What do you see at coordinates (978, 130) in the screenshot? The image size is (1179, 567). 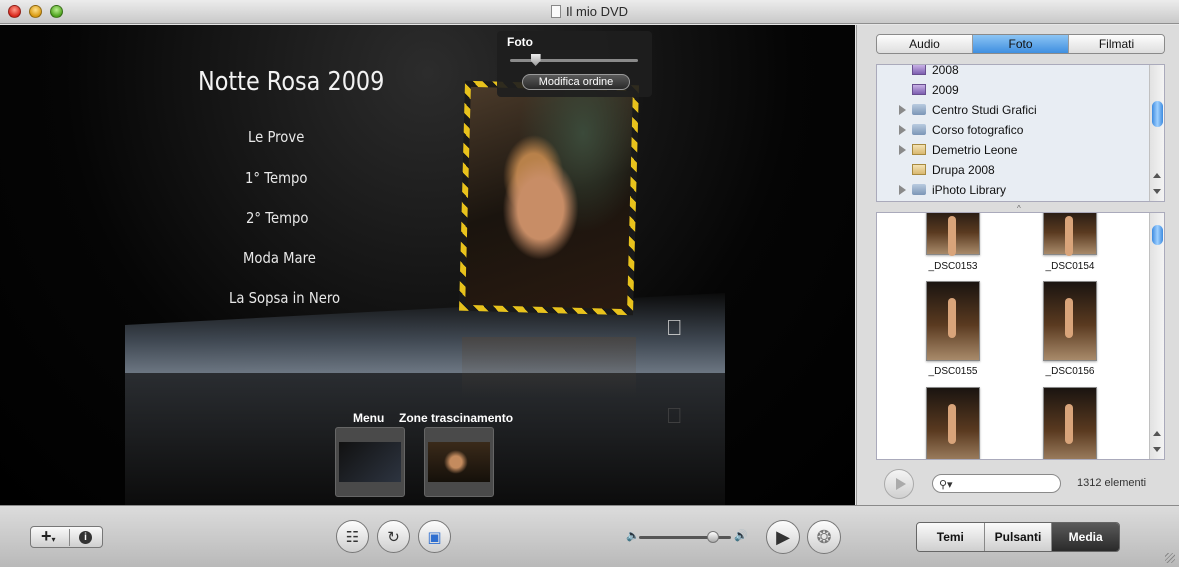 I see `source-label: Corso fotografico` at bounding box center [978, 130].